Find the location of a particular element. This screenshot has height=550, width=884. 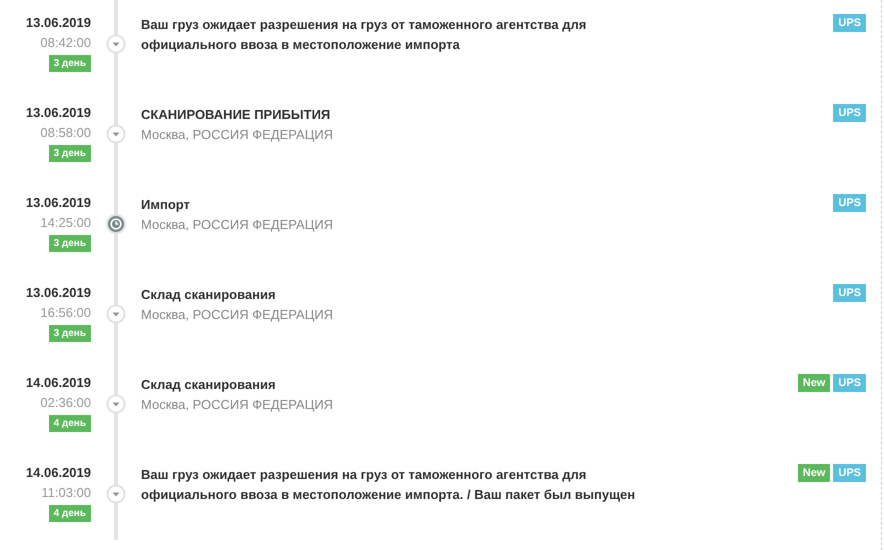

event-time: 14:25:00 is located at coordinates (65, 223).